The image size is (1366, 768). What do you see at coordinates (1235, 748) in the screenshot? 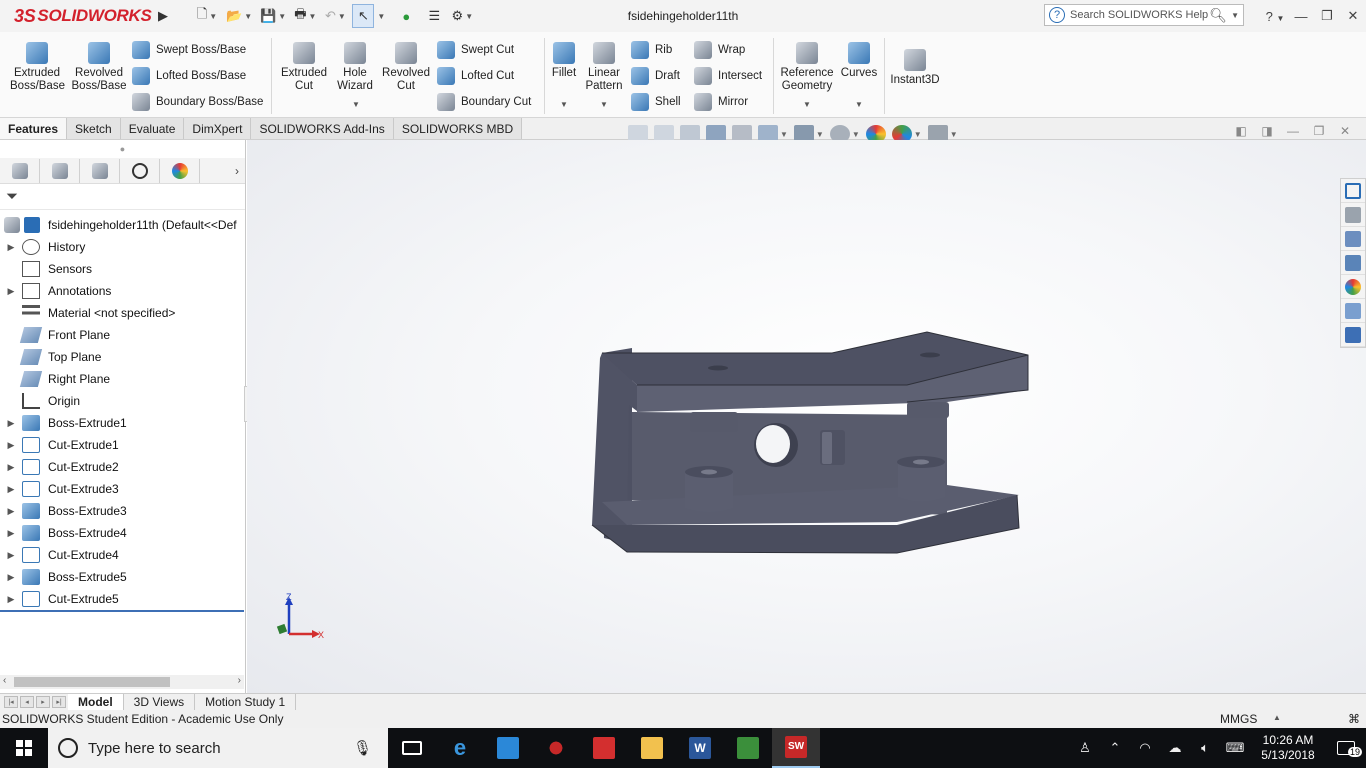
I see `keyboard-icon: ⌨` at bounding box center [1235, 748].